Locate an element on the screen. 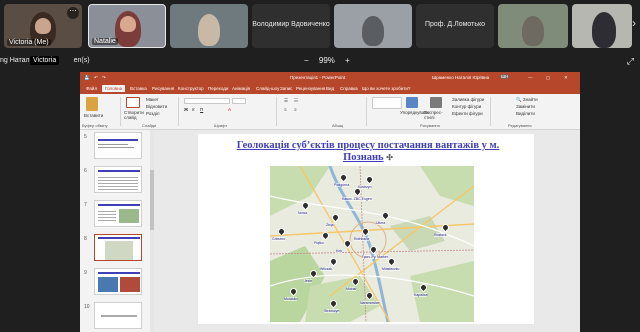 The height and width of the screenshot is (332, 640). map-label: Ultzra is located at coordinates (381, 223).